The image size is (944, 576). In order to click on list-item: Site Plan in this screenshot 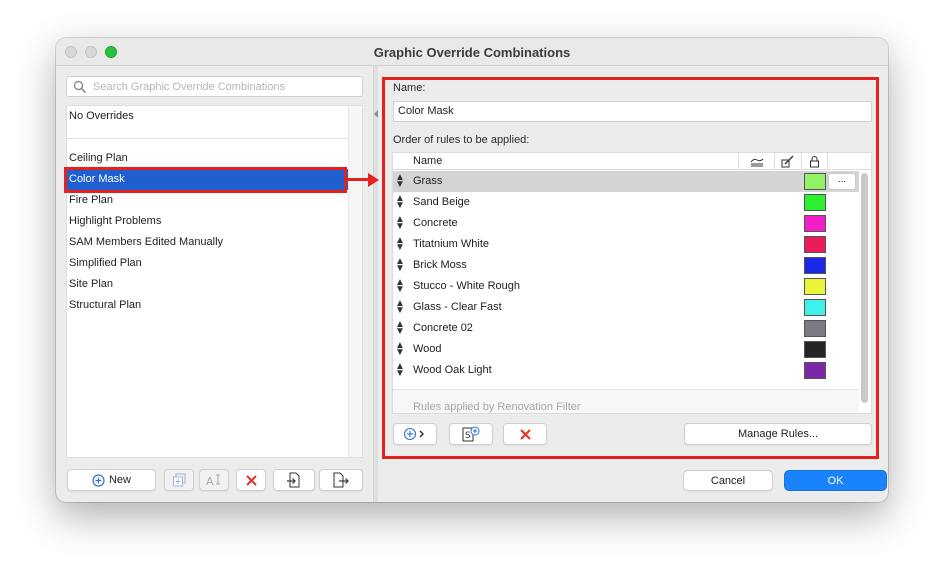, I will do `click(208, 284)`.